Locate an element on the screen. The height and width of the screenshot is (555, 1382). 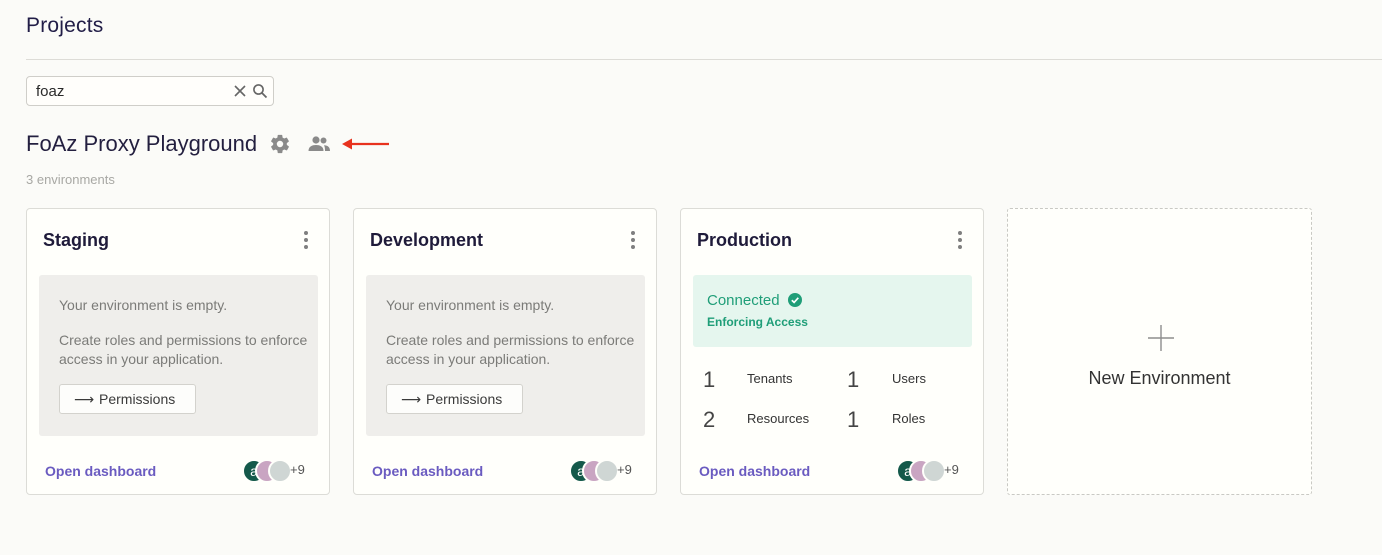
members-icon is located at coordinates (319, 144).